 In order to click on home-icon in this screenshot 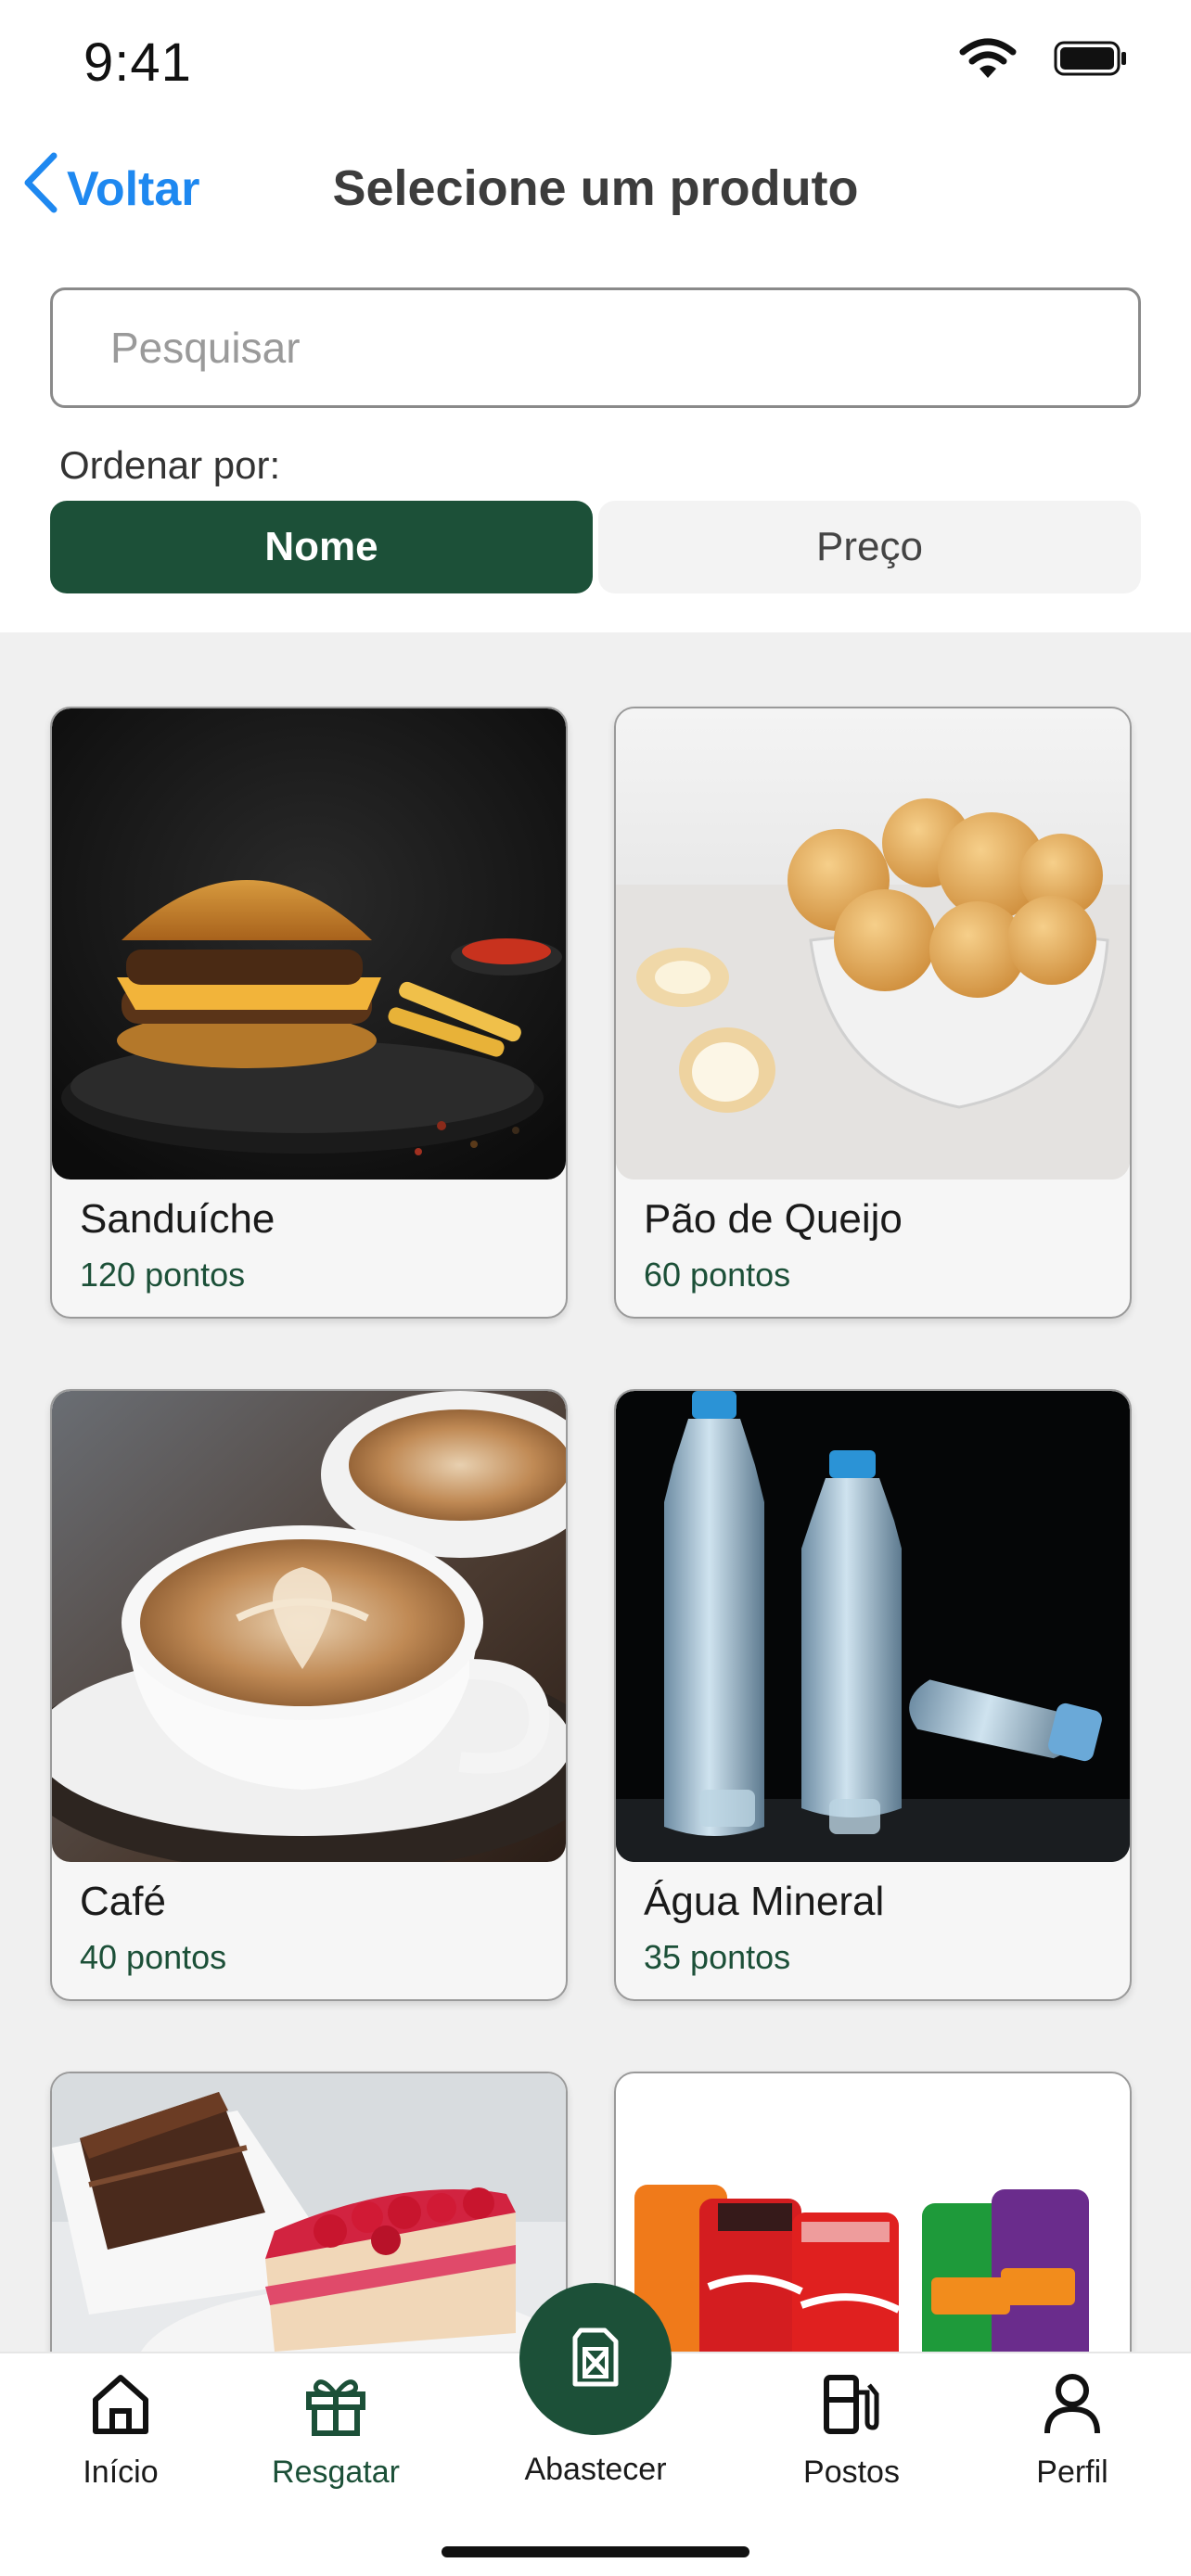, I will do `click(121, 2407)`.